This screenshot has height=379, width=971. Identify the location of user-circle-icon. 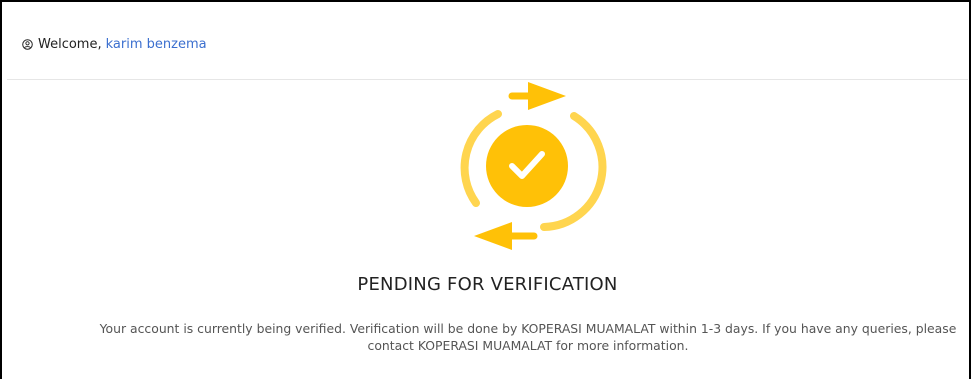
(27, 44).